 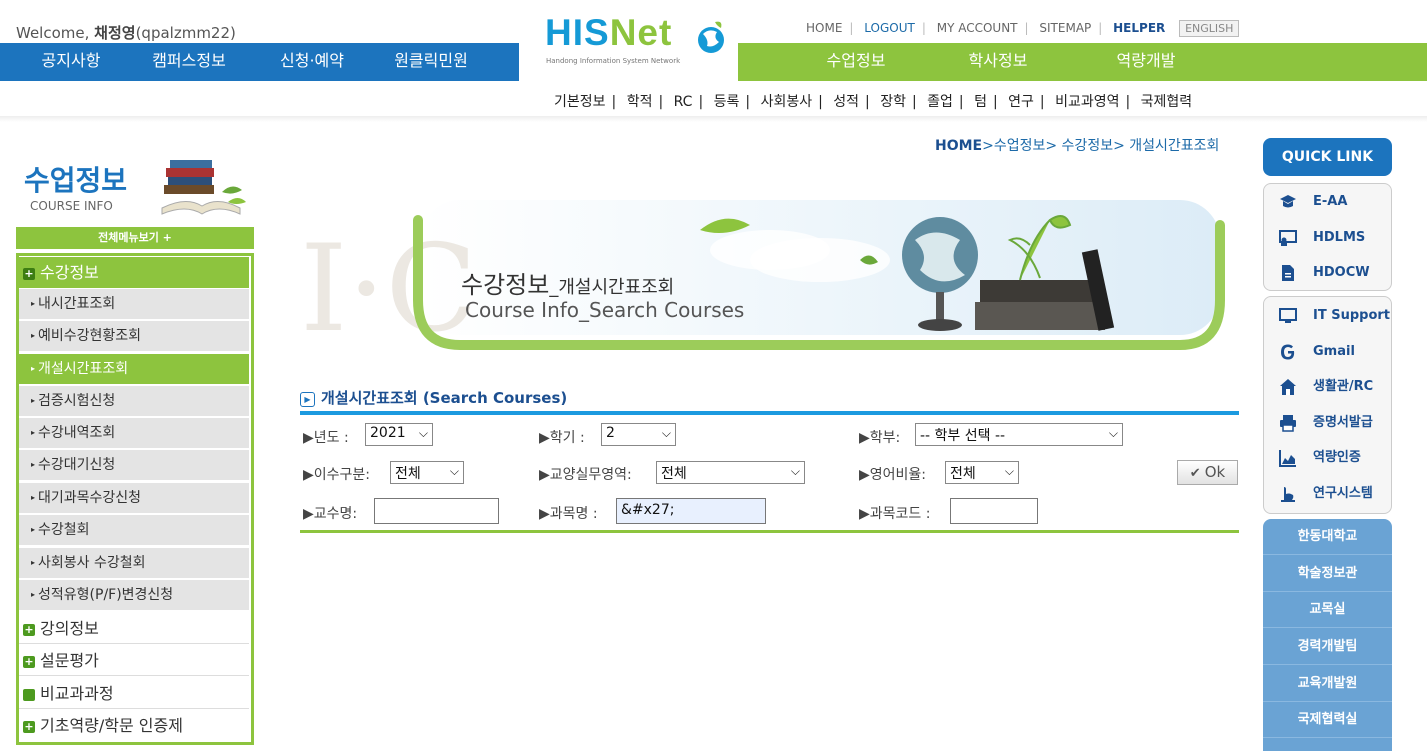 What do you see at coordinates (134, 725) in the screenshot?
I see `sidebar-group-certification: + 기초역량/학문 인증제` at bounding box center [134, 725].